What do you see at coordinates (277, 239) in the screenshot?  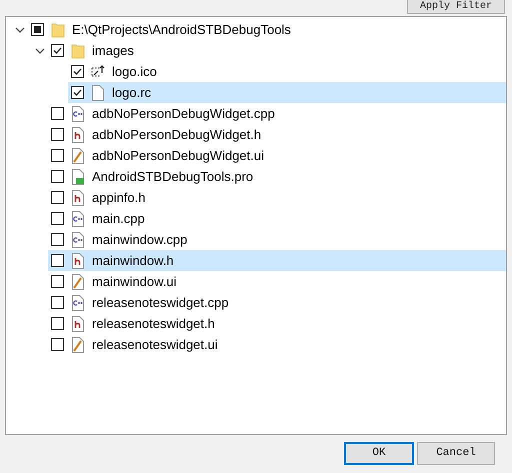 I see `tree-item: mainwindow.cpp` at bounding box center [277, 239].